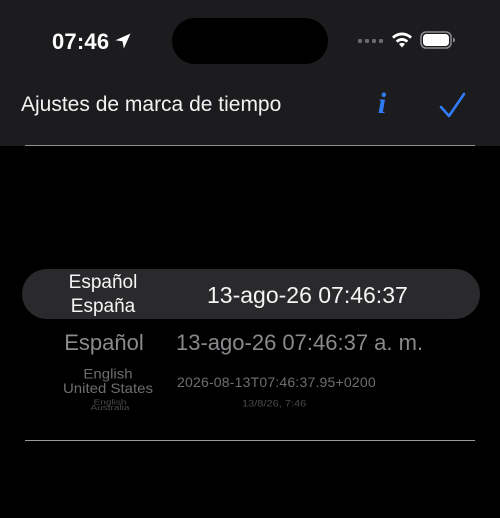  I want to click on region-line: España, so click(103, 306).